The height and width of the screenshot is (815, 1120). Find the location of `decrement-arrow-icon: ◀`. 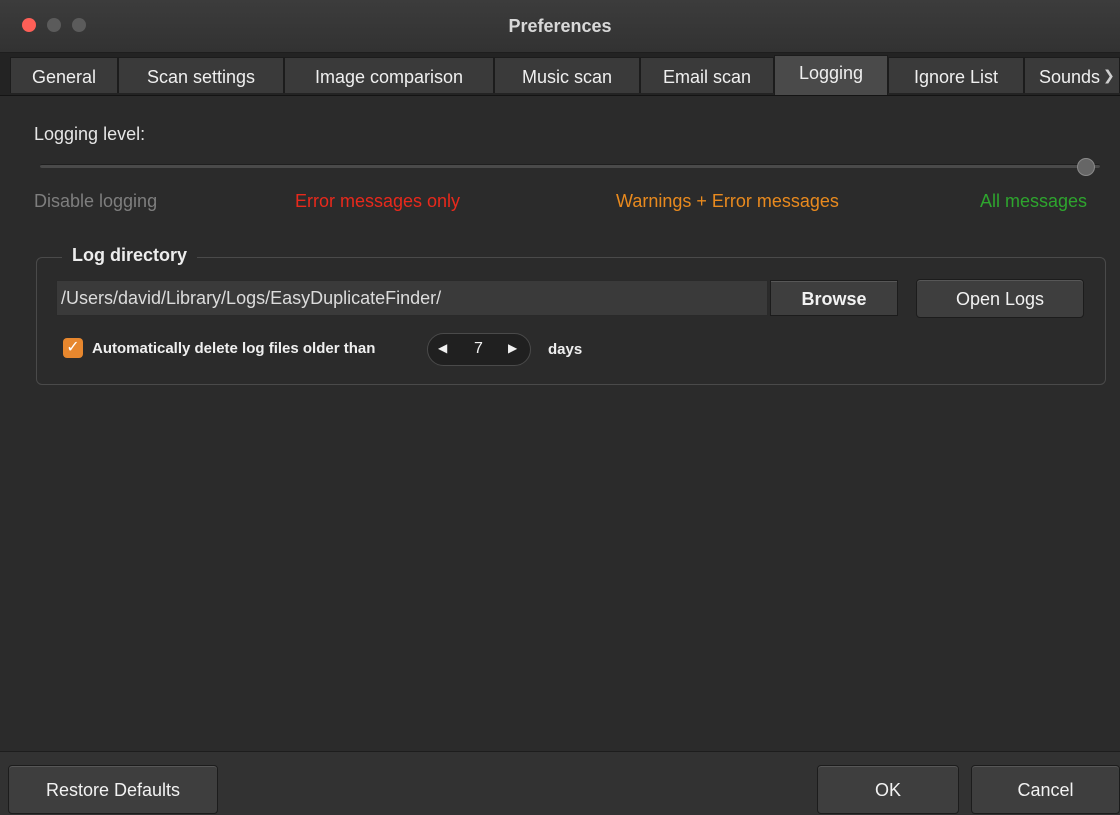

decrement-arrow-icon: ◀ is located at coordinates (442, 348).